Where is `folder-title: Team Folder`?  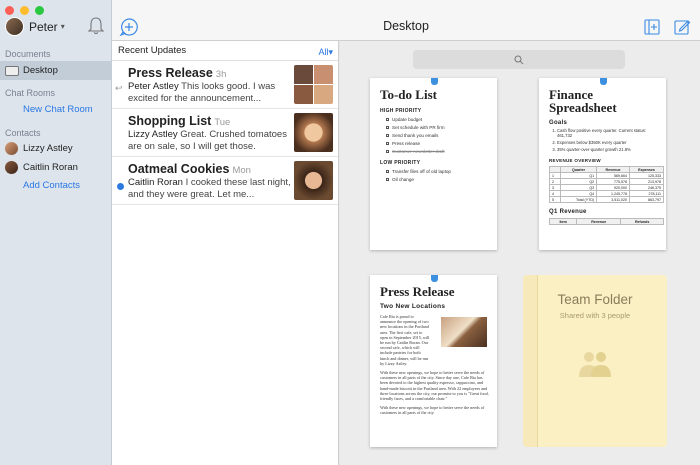 folder-title: Team Folder is located at coordinates (595, 299).